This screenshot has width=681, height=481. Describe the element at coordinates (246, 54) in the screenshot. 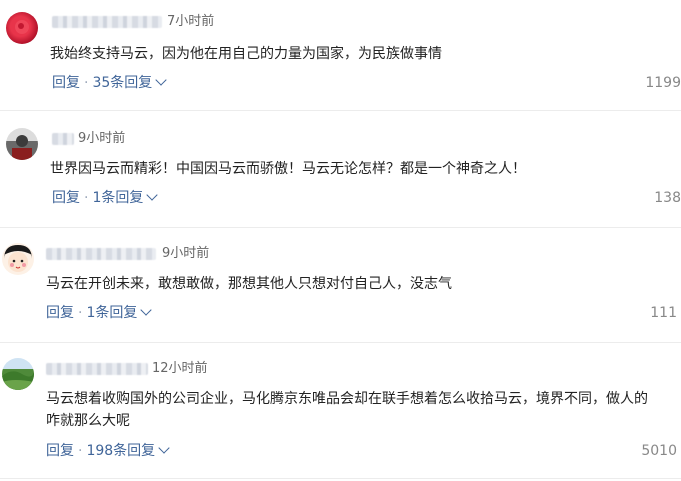

I see `comment-text: 我始终支持马云，因为他在用自己的力量为国家，为民族做事情` at that location.